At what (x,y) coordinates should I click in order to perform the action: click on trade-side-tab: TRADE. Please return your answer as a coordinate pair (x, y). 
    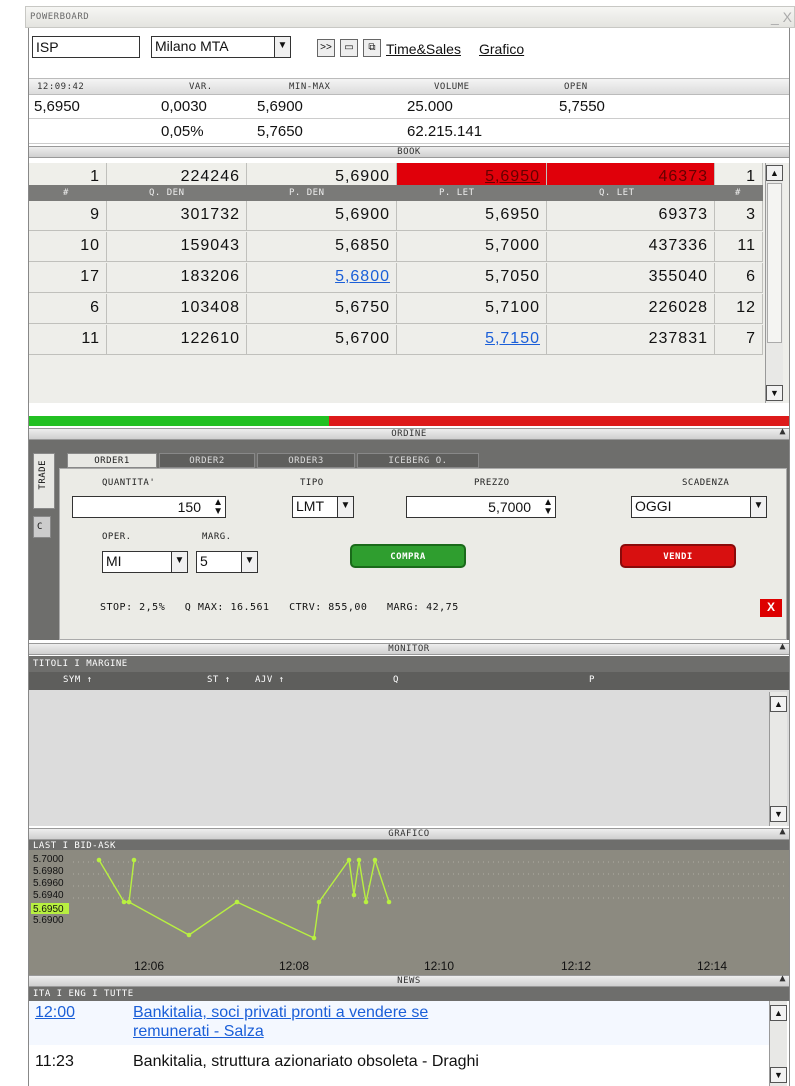
    Looking at the image, I should click on (44, 481).